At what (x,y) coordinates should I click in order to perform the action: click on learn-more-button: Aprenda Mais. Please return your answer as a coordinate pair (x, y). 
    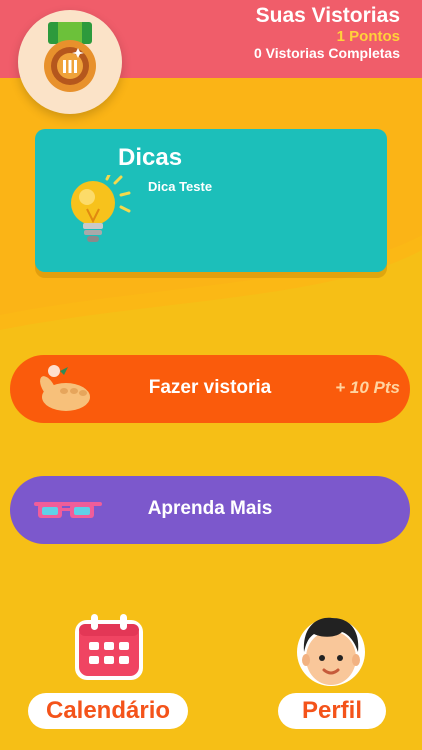
    Looking at the image, I should click on (210, 510).